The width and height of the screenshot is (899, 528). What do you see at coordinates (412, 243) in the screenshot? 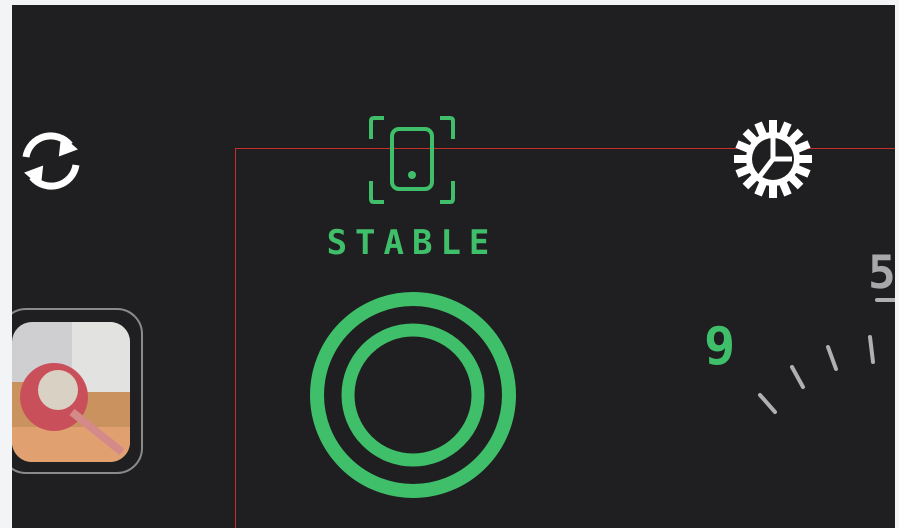
I see `stability-label: STABLE` at bounding box center [412, 243].